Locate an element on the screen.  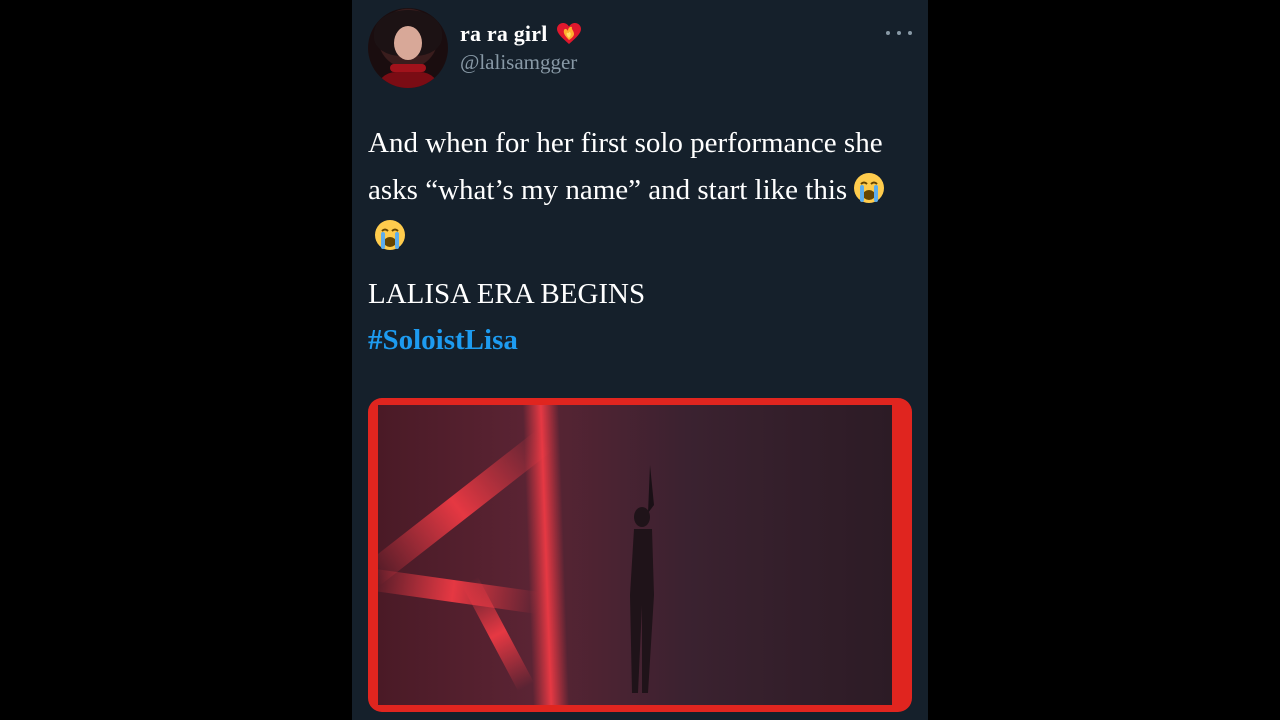
hashtag-link: #SoloistLisa is located at coordinates (443, 340).